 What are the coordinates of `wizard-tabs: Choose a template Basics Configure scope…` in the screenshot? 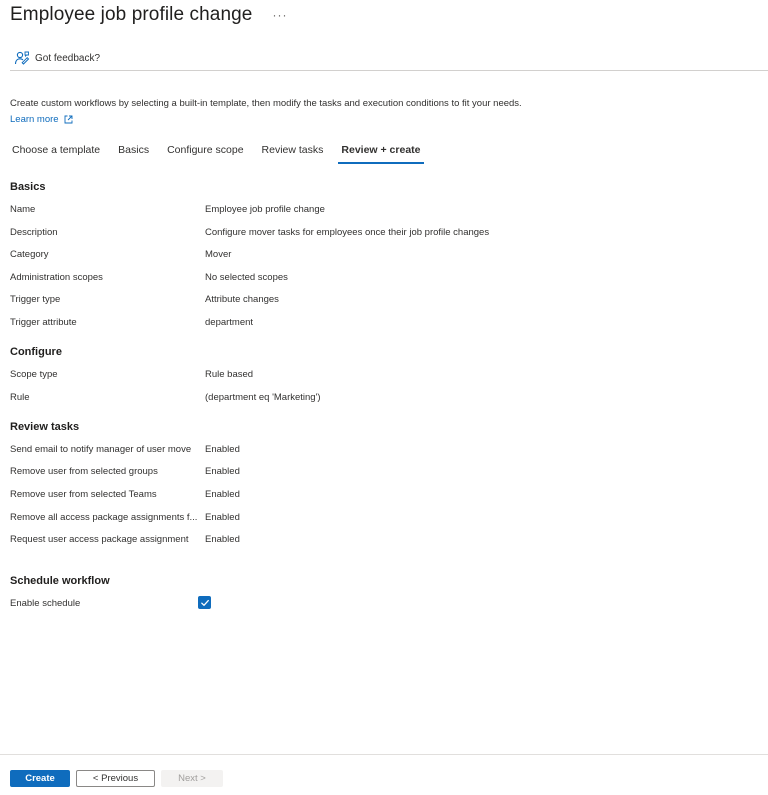 It's located at (223, 152).